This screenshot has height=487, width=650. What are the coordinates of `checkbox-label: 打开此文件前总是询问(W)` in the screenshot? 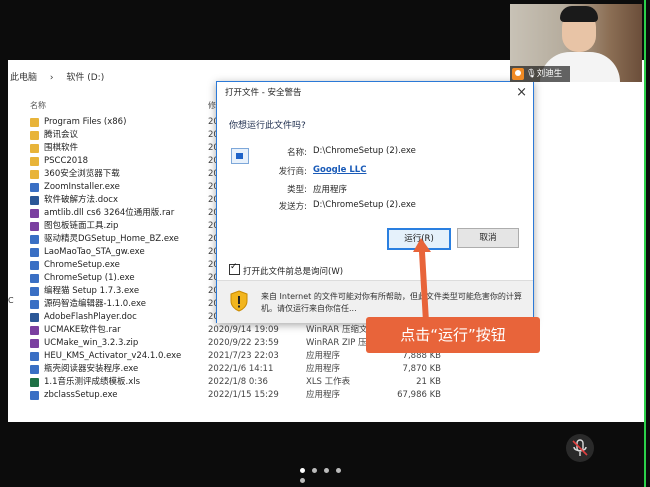 It's located at (293, 272).